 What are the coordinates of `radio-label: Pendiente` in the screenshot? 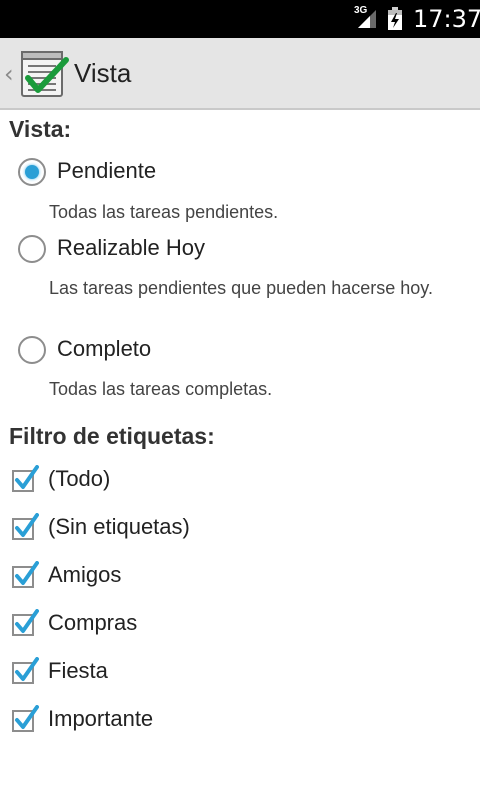 It's located at (107, 170).